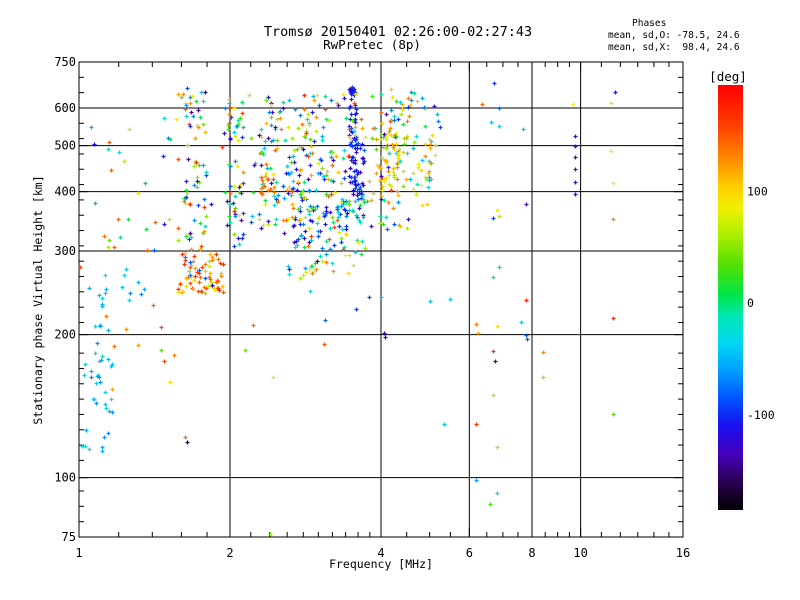 Image resolution: width=800 pixels, height=600 pixels. Describe the element at coordinates (229, 553) in the screenshot. I see `x-tick-label: 2` at that location.